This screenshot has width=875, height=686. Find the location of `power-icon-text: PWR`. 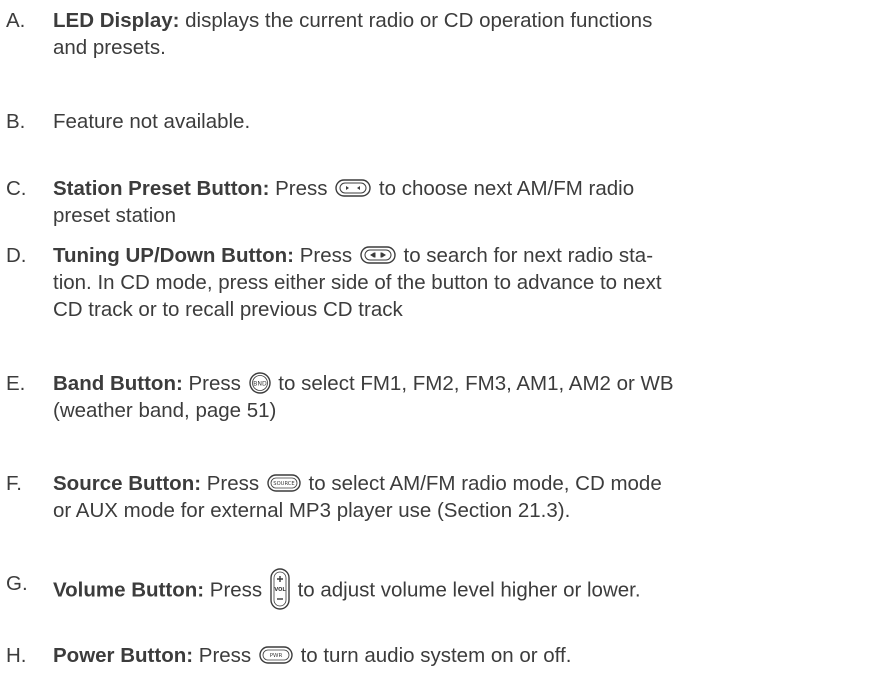

power-icon-text: PWR is located at coordinates (276, 656).